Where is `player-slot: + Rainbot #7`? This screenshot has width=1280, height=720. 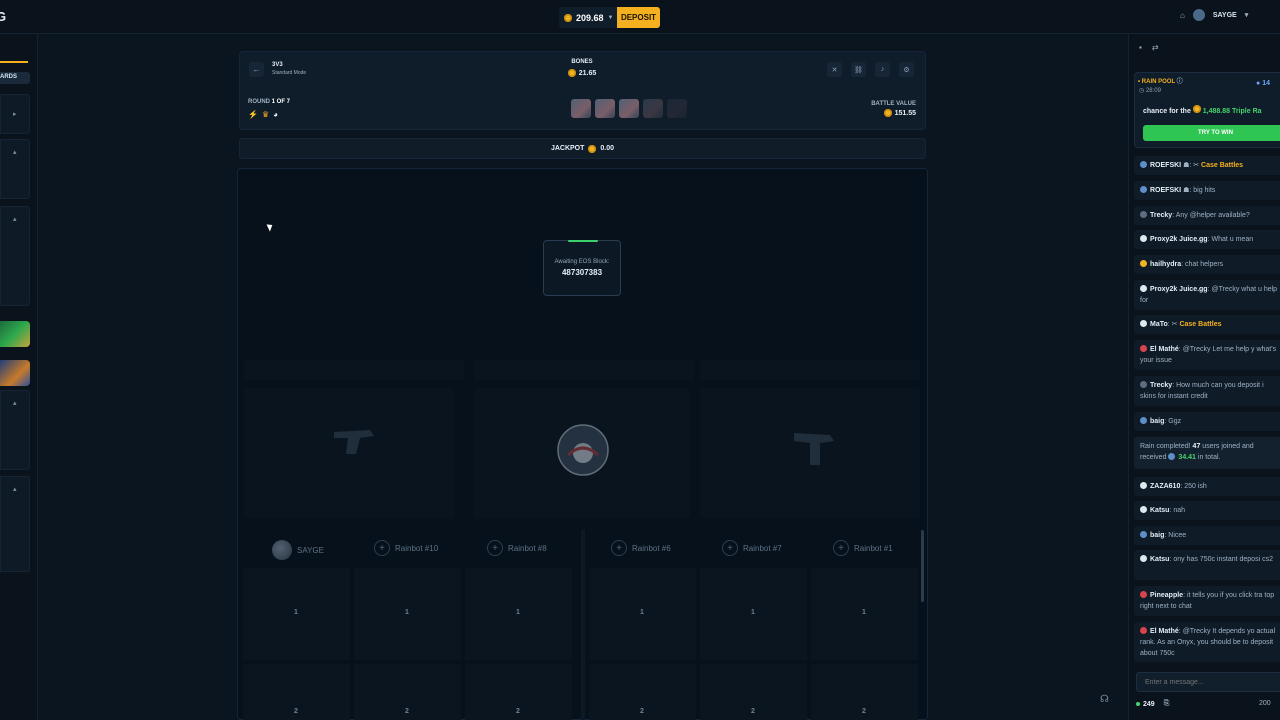
player-slot: + Rainbot #7 is located at coordinates (752, 548).